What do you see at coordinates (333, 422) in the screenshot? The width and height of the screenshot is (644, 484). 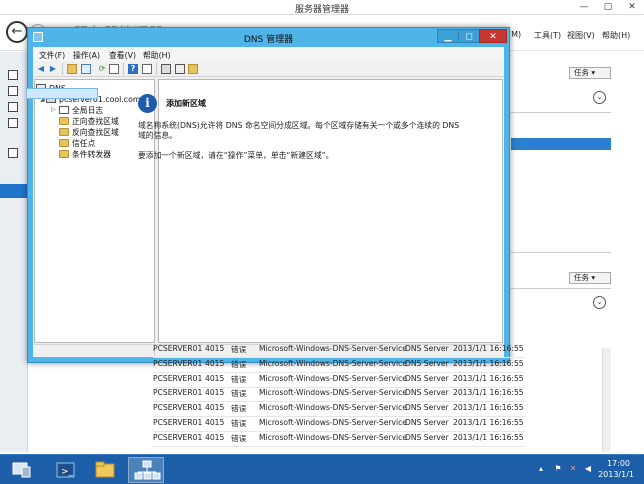 I see `event-cell-source: Microsoft-Windows-DNS-Server-Service` at bounding box center [333, 422].